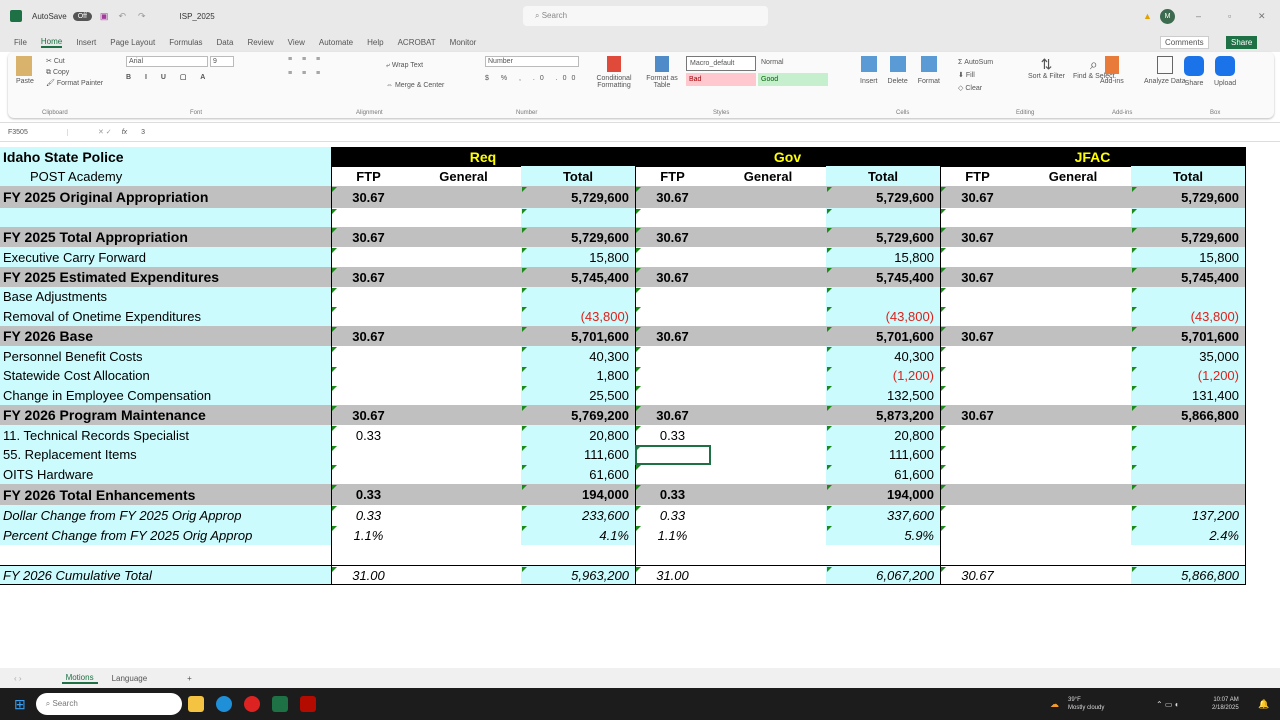  What do you see at coordinates (1165, 70) in the screenshot?
I see `analyze-data-button: Analyze Data` at bounding box center [1165, 70].